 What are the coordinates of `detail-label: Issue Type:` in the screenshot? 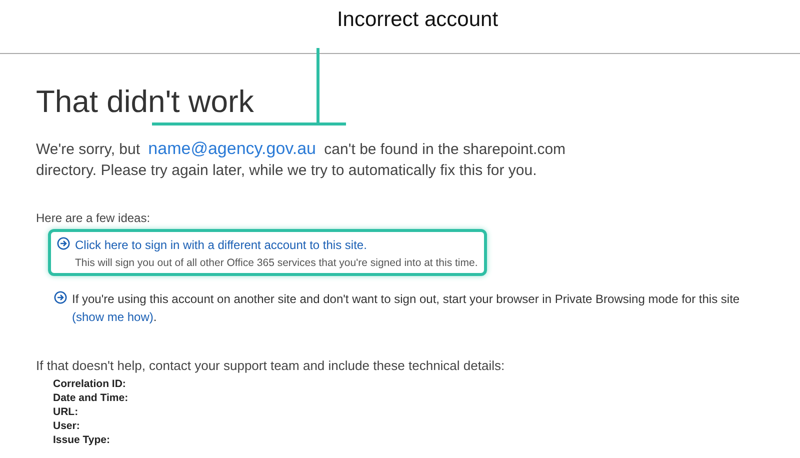 It's located at (82, 440).